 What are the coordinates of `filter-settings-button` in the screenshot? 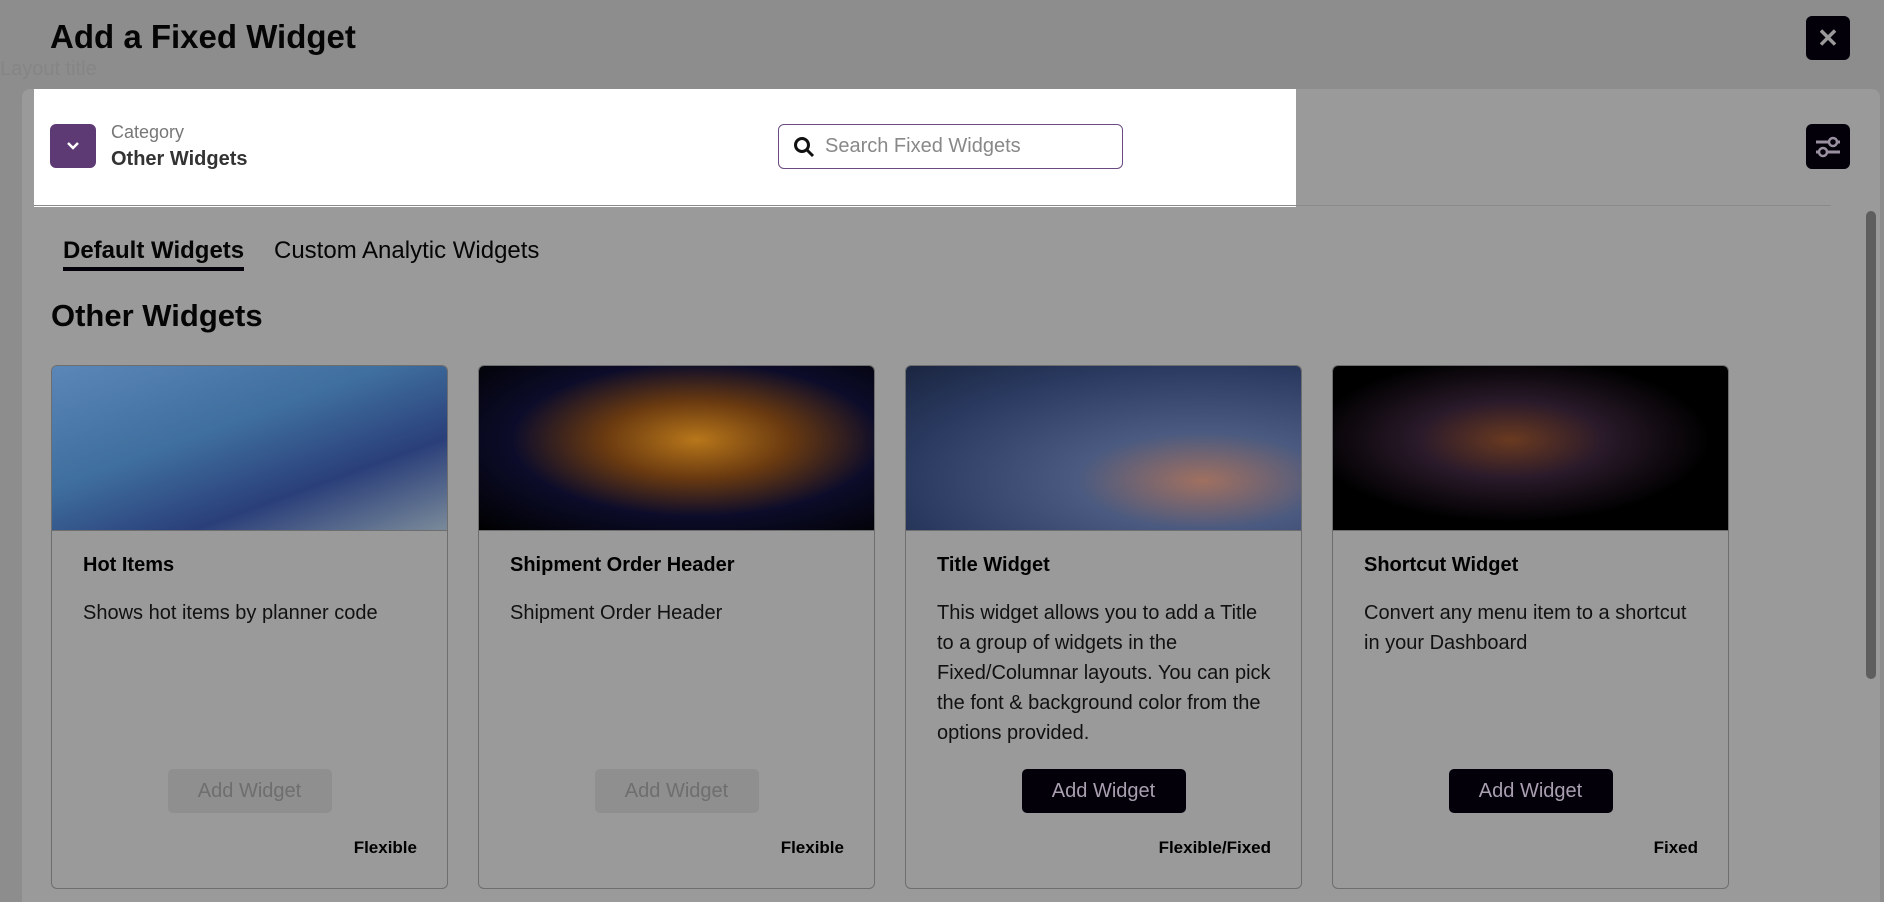 It's located at (1828, 146).